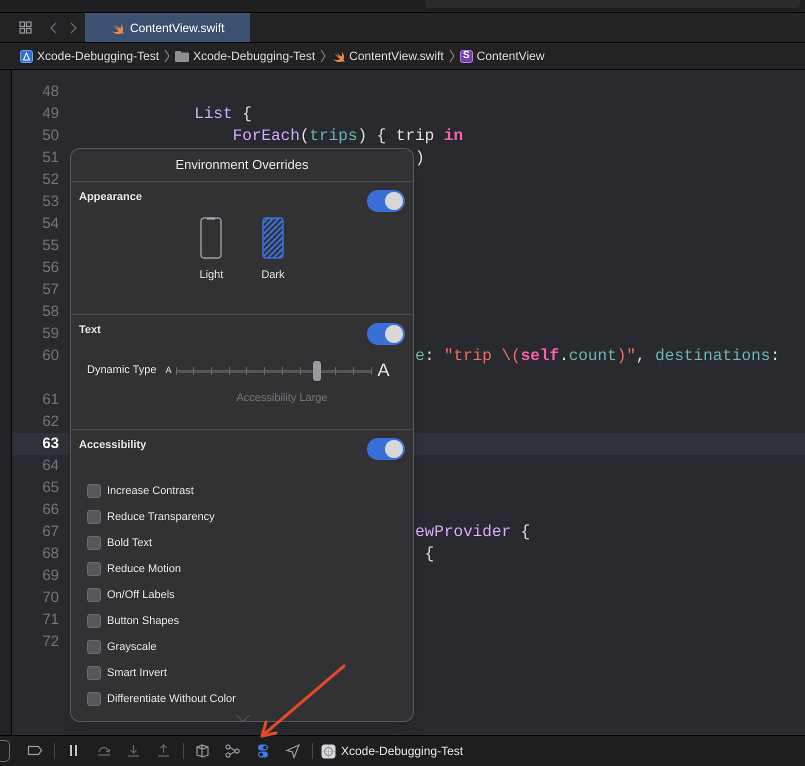  Describe the element at coordinates (50, 91) in the screenshot. I see `line-number: 48` at that location.